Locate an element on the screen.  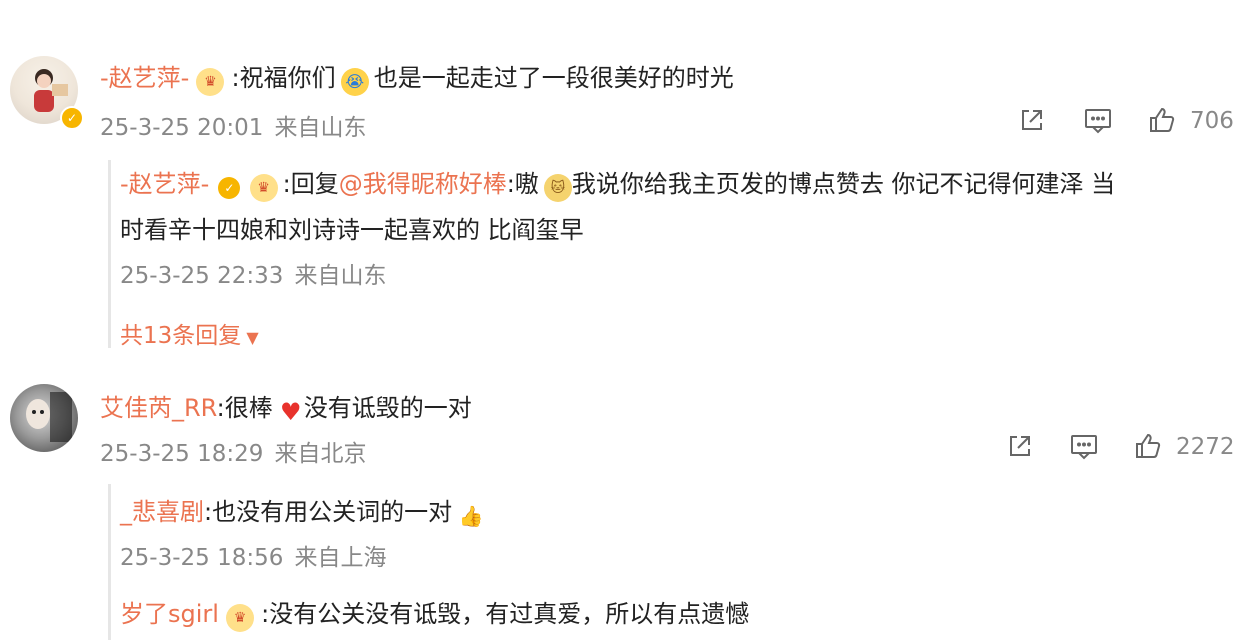
comment-content: 艾佳芮_RR:很棒 ♥没有诋毁的一对 is located at coordinates (286, 407).